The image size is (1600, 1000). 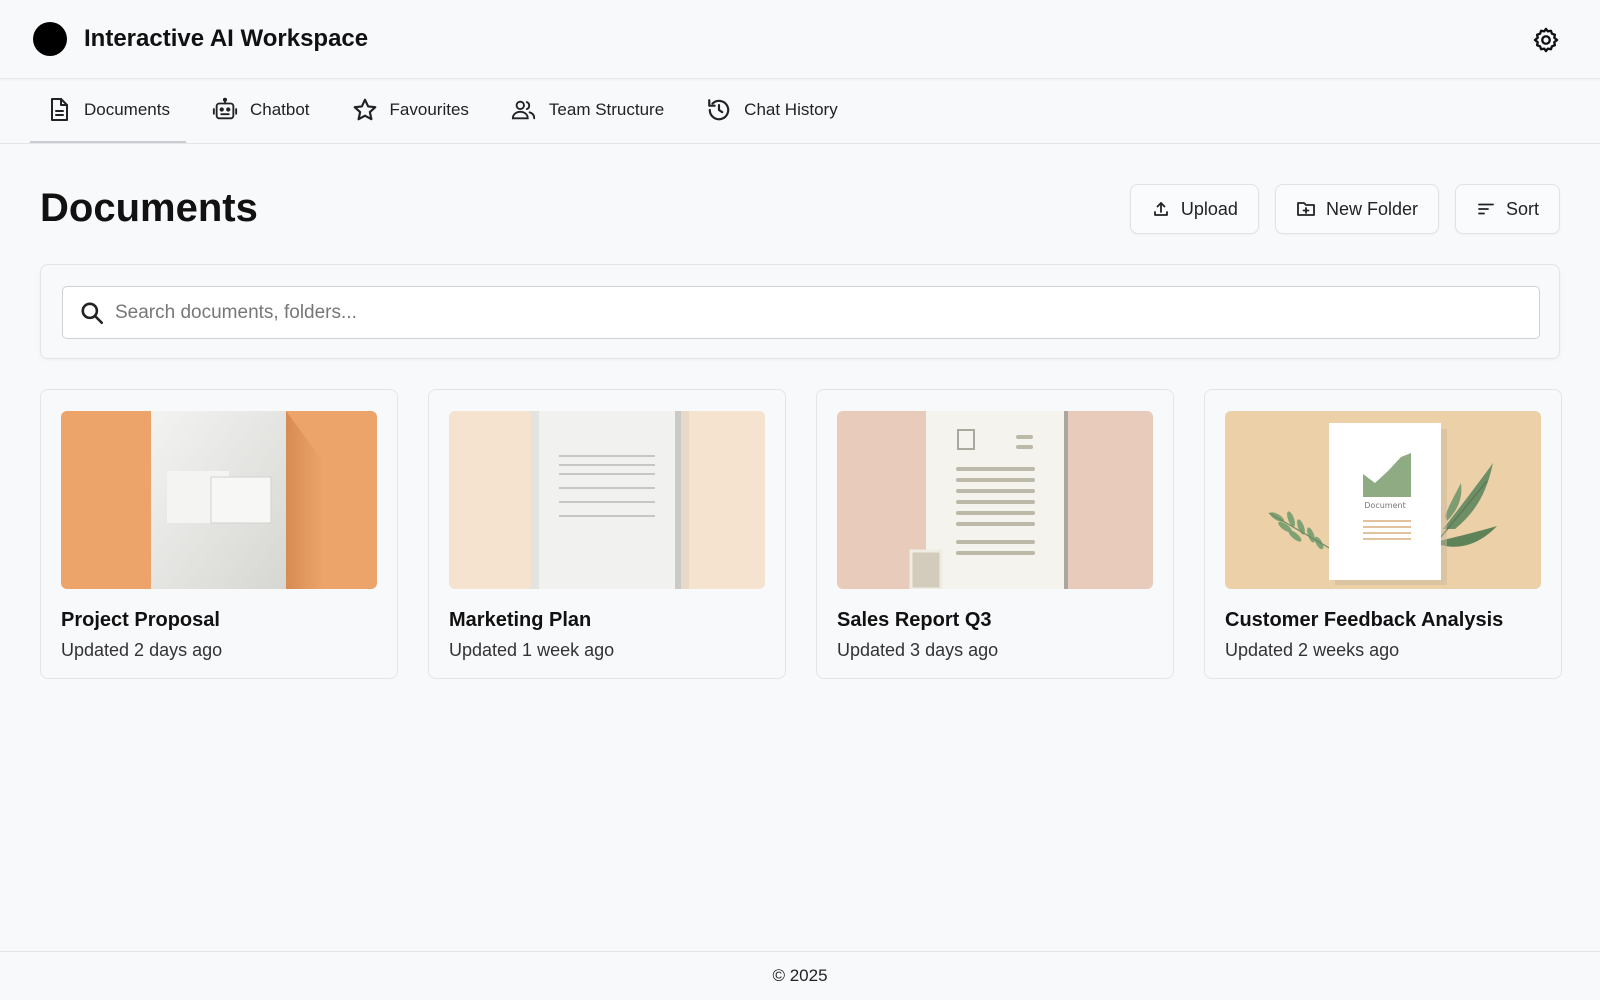 What do you see at coordinates (800, 39) in the screenshot?
I see `app-header: Interactive AI Workspace` at bounding box center [800, 39].